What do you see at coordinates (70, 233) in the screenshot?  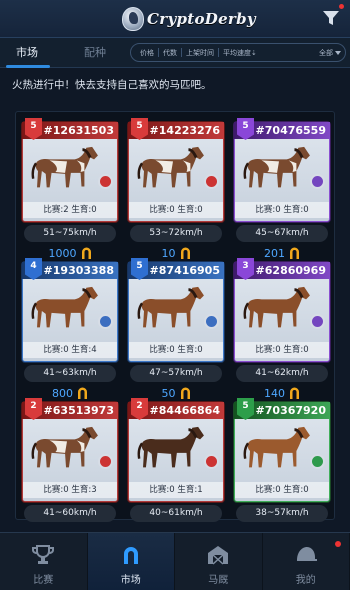 I see `speed-range: 51~75km/h` at bounding box center [70, 233].